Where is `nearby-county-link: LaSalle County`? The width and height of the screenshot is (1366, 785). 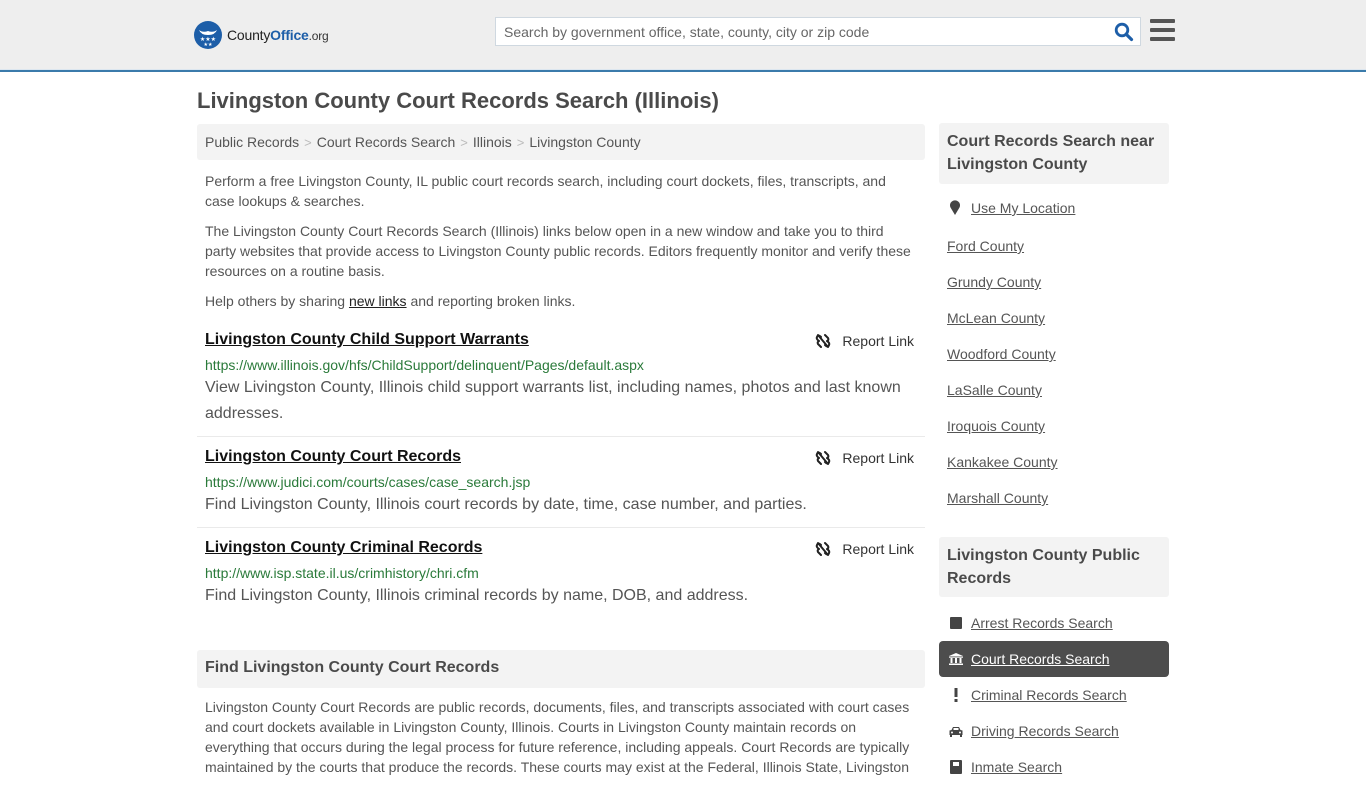
nearby-county-link: LaSalle County is located at coordinates (994, 390).